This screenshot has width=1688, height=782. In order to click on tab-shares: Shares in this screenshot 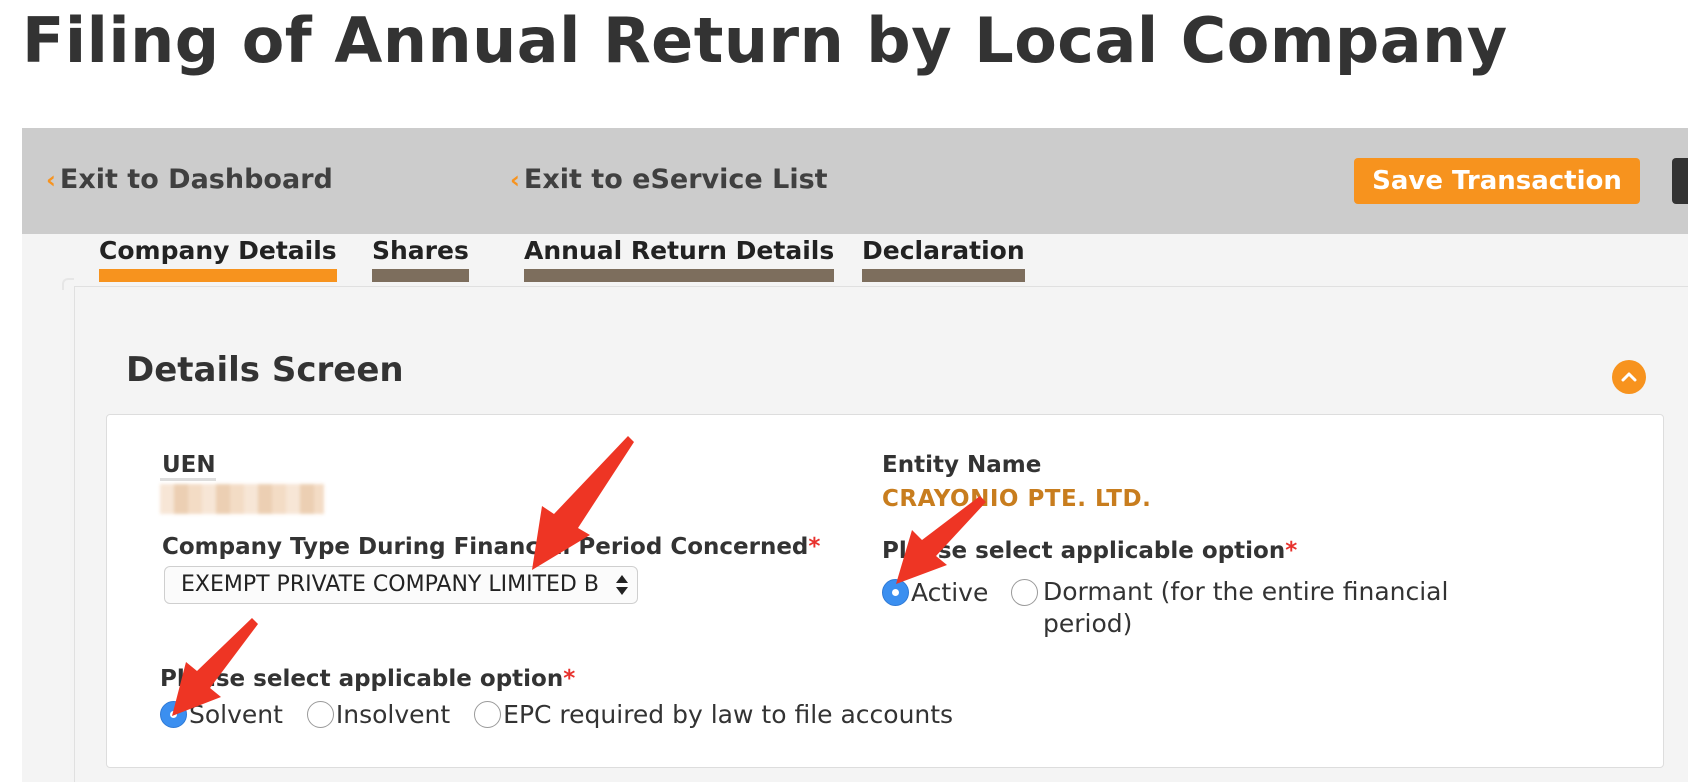, I will do `click(420, 259)`.